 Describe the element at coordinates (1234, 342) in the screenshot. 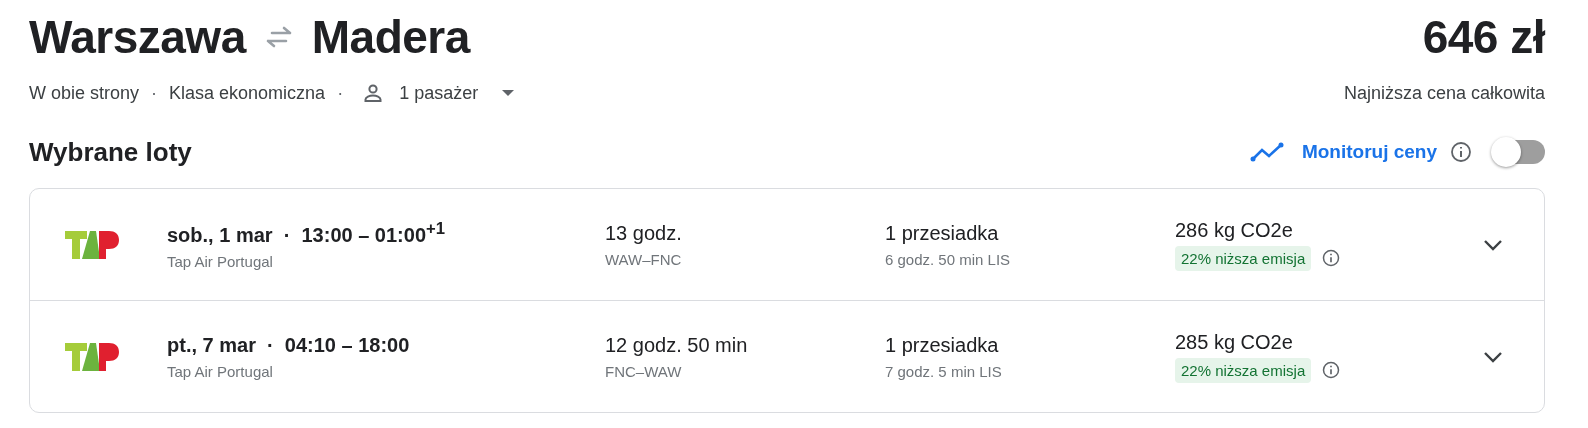

I see `emissions-value: 285 kg CO2e` at that location.